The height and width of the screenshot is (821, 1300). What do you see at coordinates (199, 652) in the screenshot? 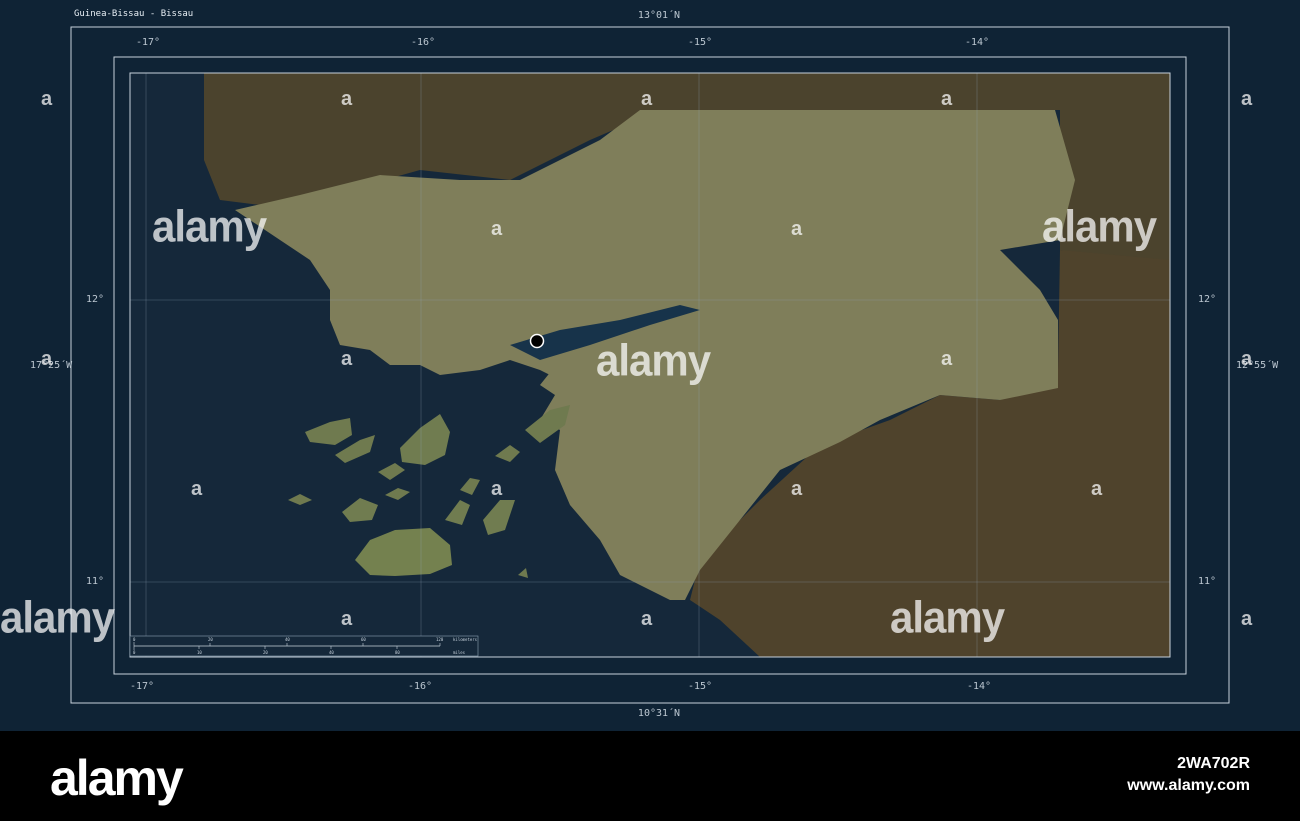
I see `scale-mi-10: 10` at bounding box center [199, 652].